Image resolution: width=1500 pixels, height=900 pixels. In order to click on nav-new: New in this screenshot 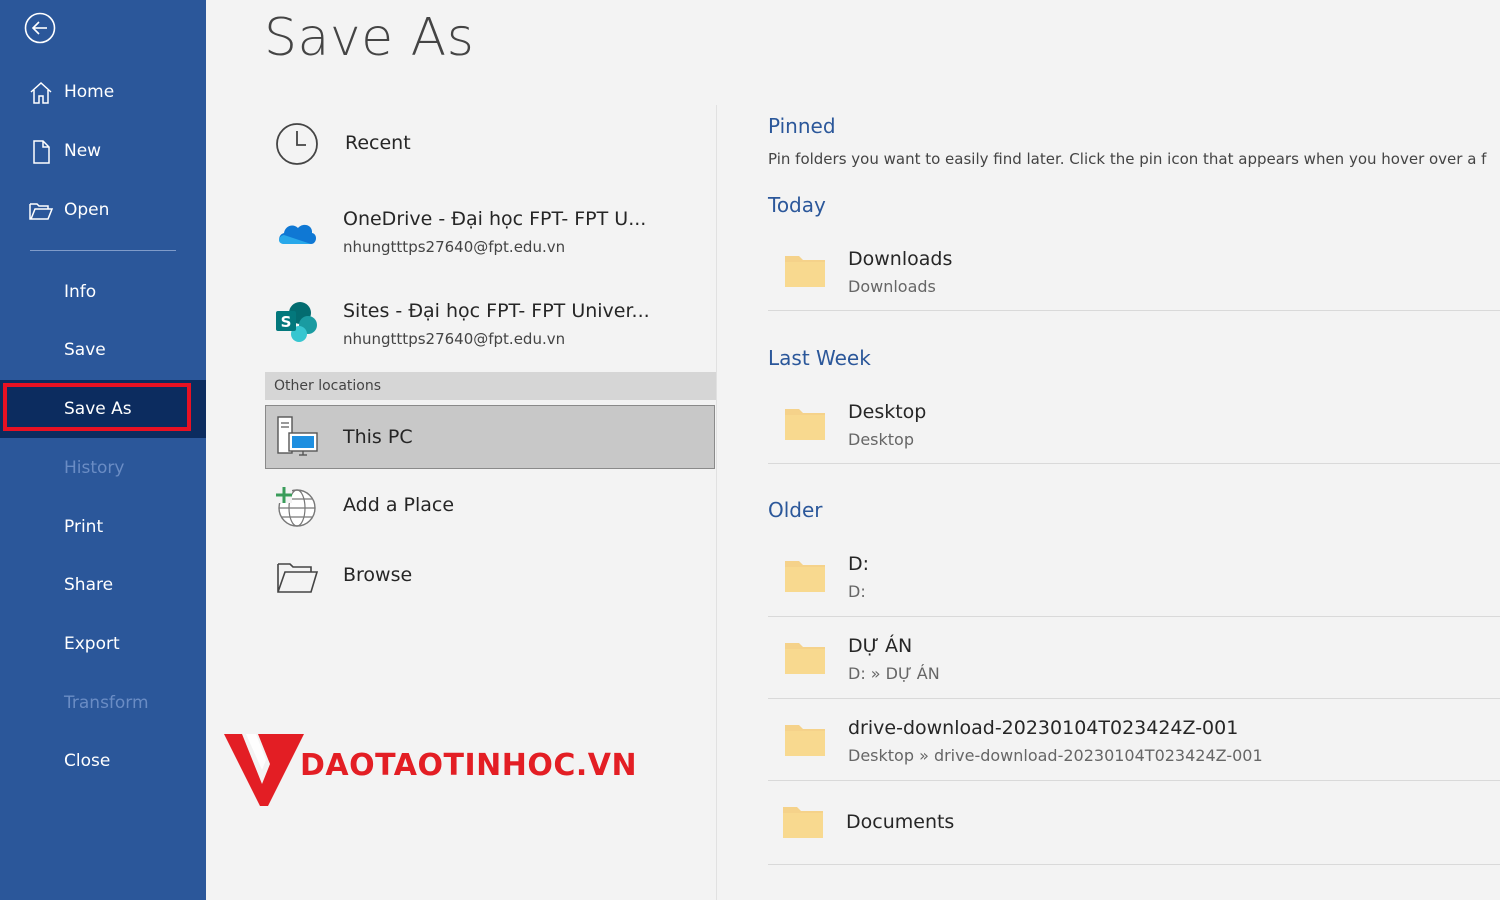, I will do `click(103, 151)`.